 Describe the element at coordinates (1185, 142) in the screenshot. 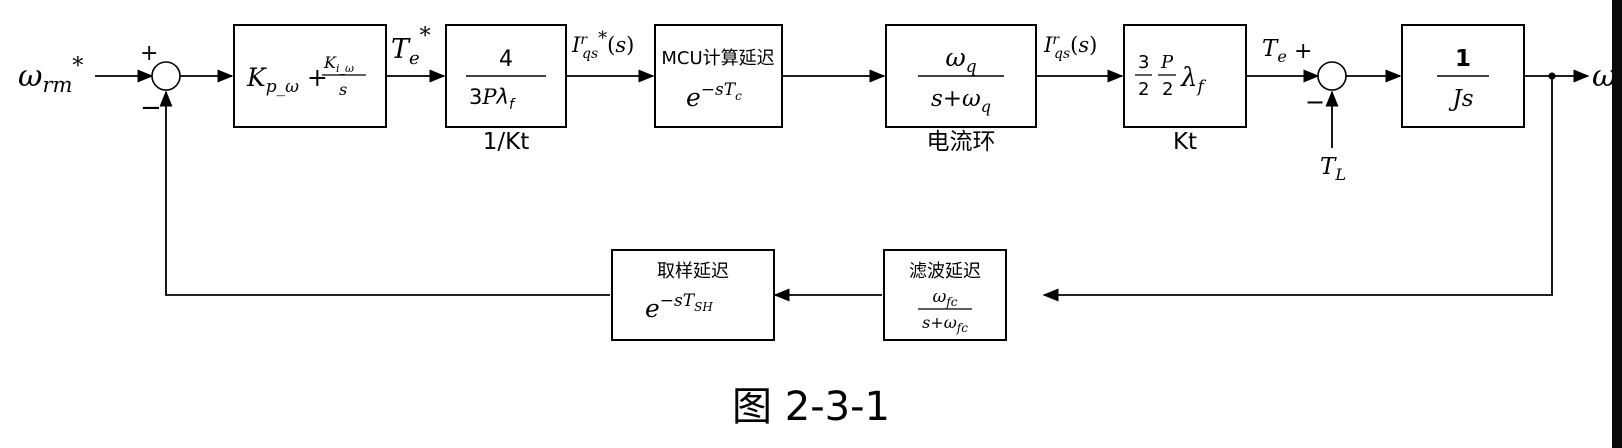

I see `kt-caption: Kt` at that location.